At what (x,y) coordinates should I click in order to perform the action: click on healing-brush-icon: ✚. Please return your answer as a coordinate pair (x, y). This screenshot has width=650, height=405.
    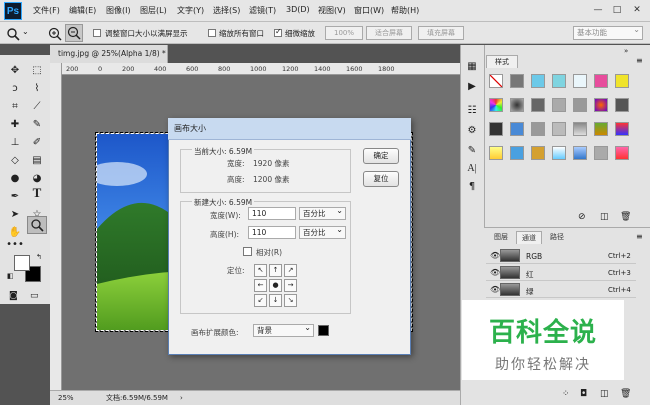
    Looking at the image, I should click on (15, 124).